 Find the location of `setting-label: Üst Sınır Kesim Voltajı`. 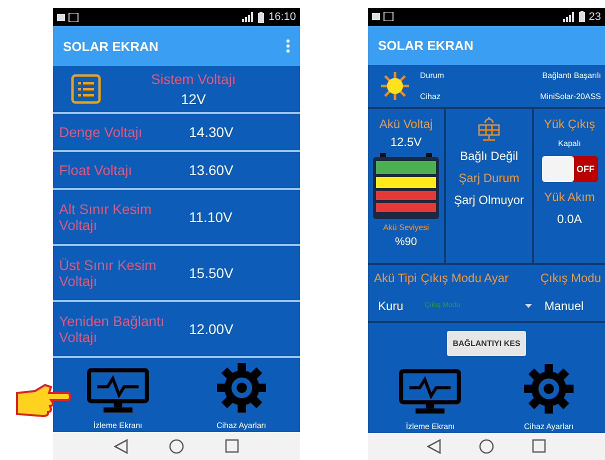

setting-label: Üst Sınır Kesim Voltajı is located at coordinates (108, 273).